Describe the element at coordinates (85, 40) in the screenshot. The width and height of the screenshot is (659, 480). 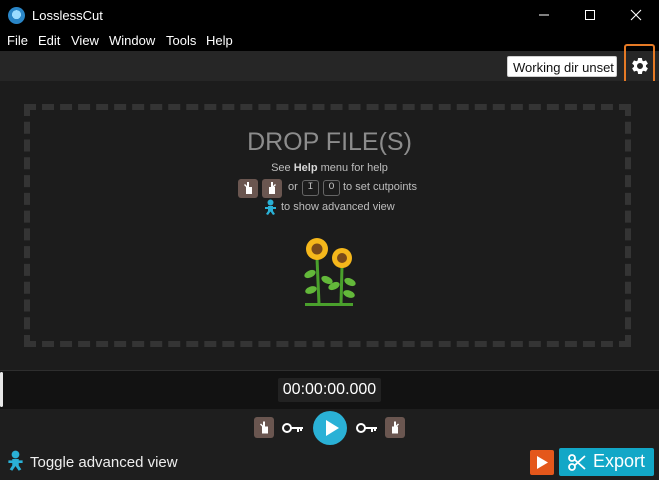
I see `menu-view: View` at that location.